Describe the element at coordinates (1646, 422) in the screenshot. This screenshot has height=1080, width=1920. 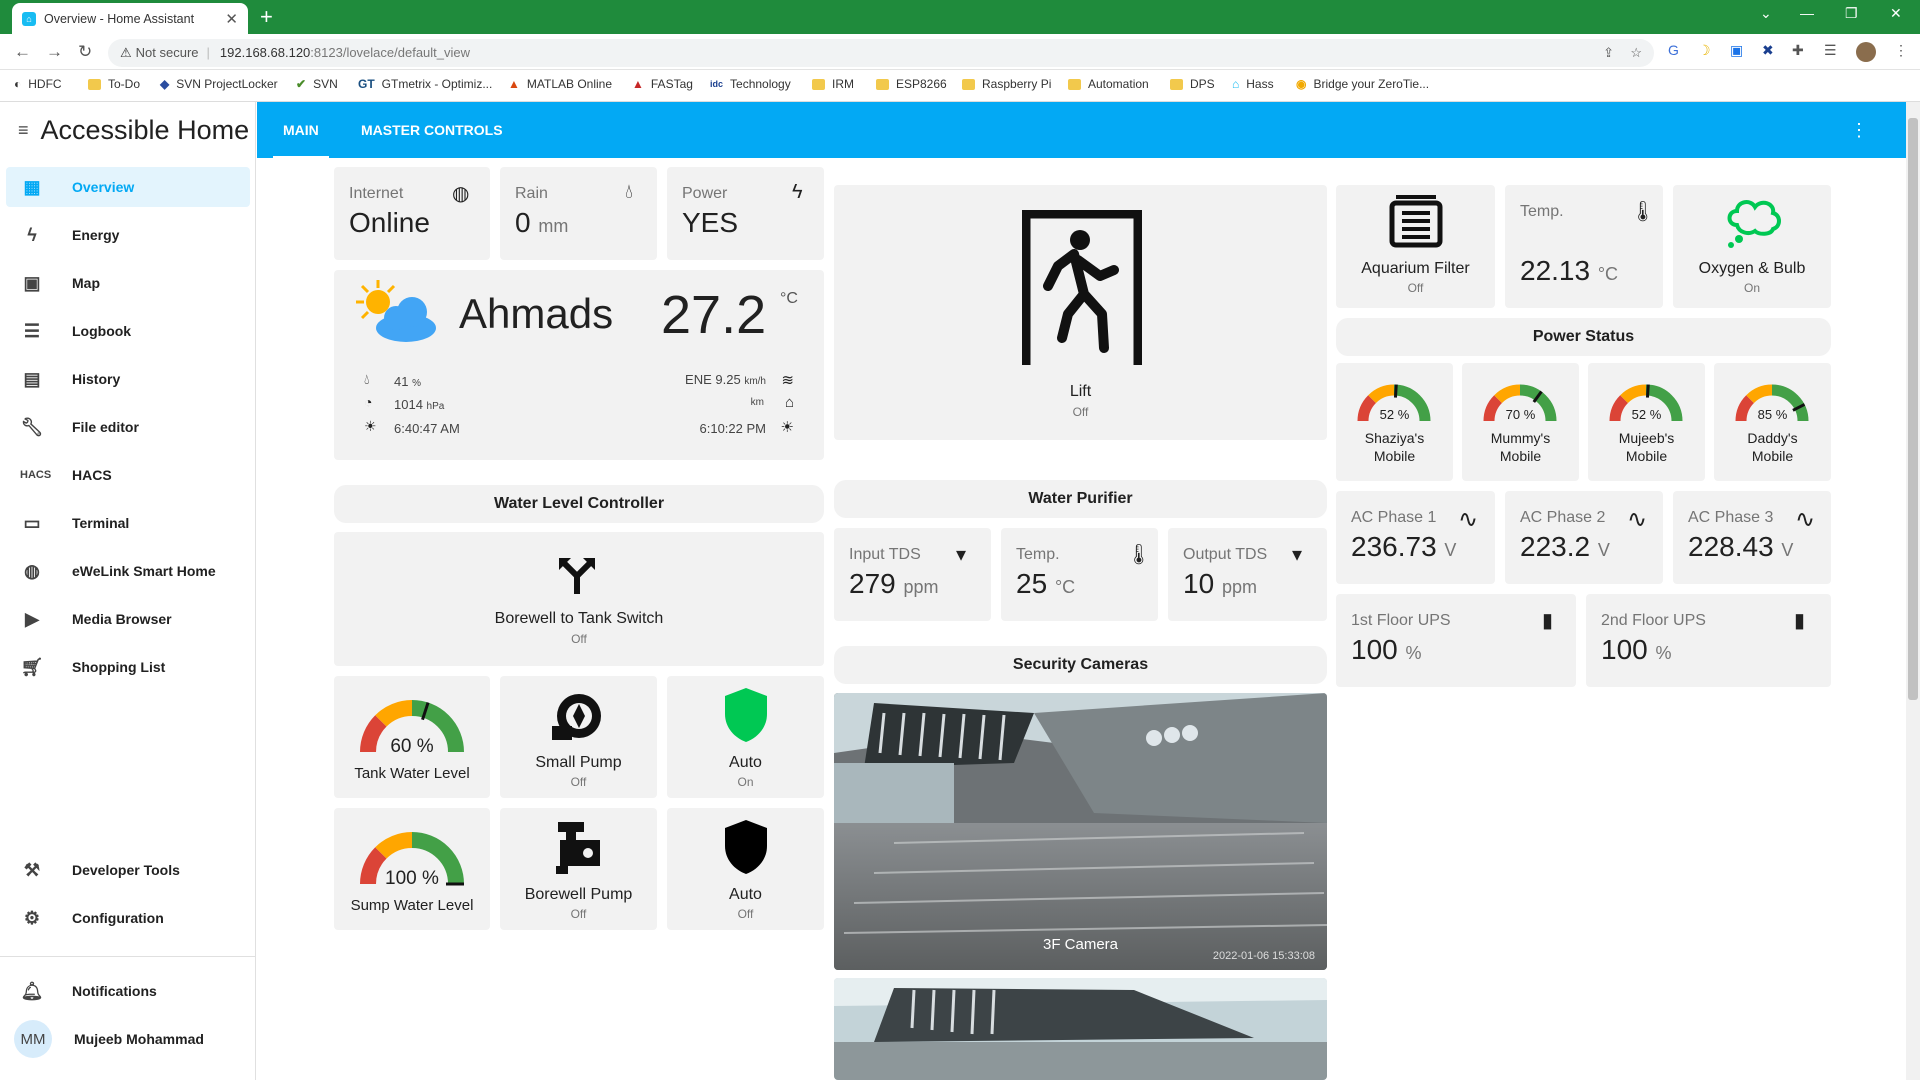
I see `mobile-card-mujeeb: 52 % Mujeeb's Mobile` at that location.